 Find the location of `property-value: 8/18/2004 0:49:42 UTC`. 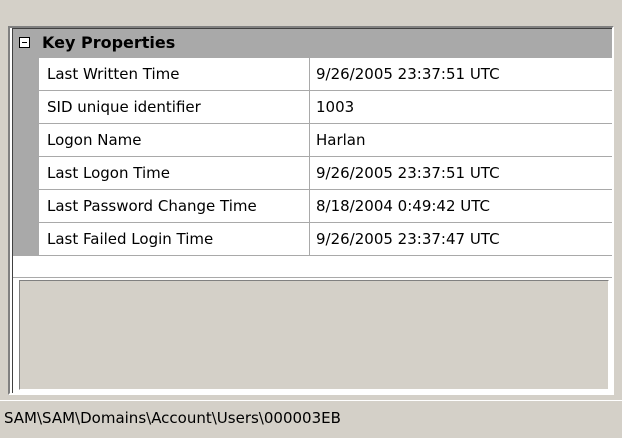

property-value: 8/18/2004 0:49:42 UTC is located at coordinates (461, 206).